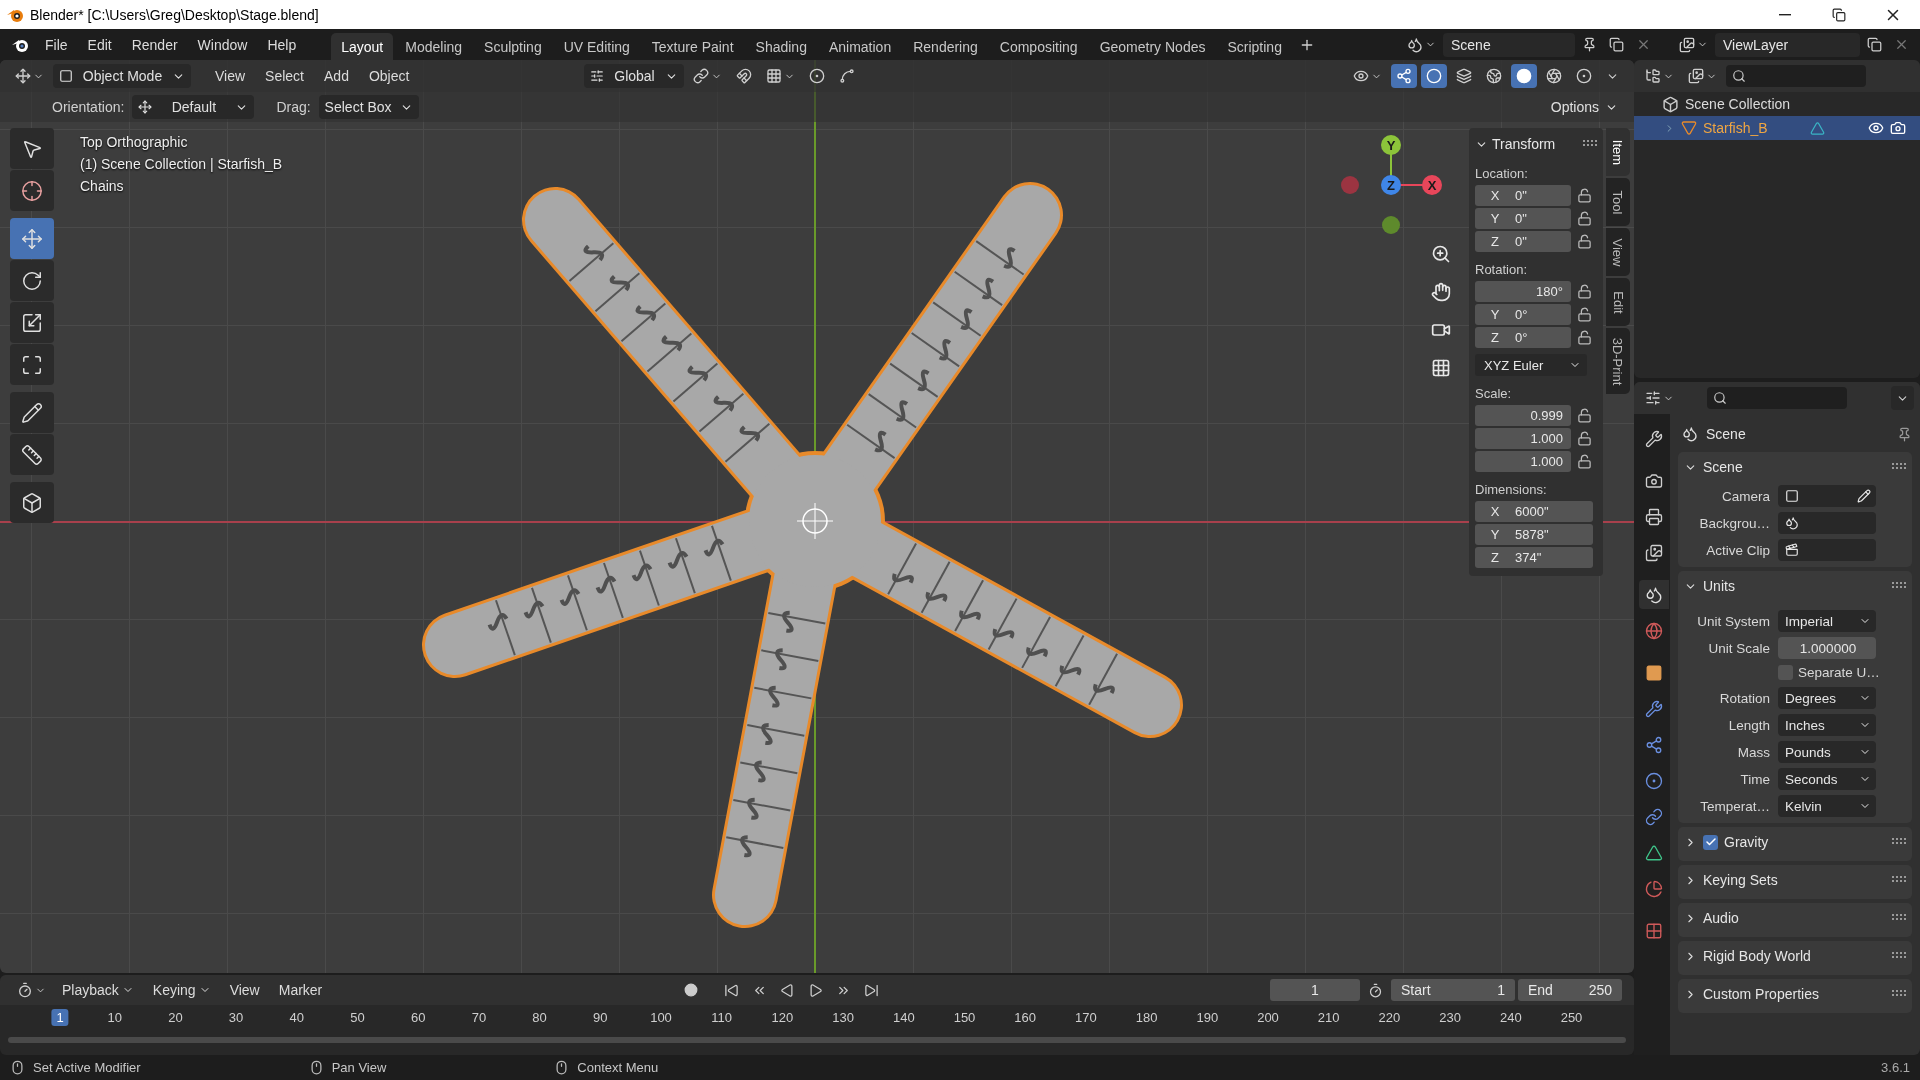  Describe the element at coordinates (1827, 621) in the screenshot. I see `dropdown: Imperial` at that location.